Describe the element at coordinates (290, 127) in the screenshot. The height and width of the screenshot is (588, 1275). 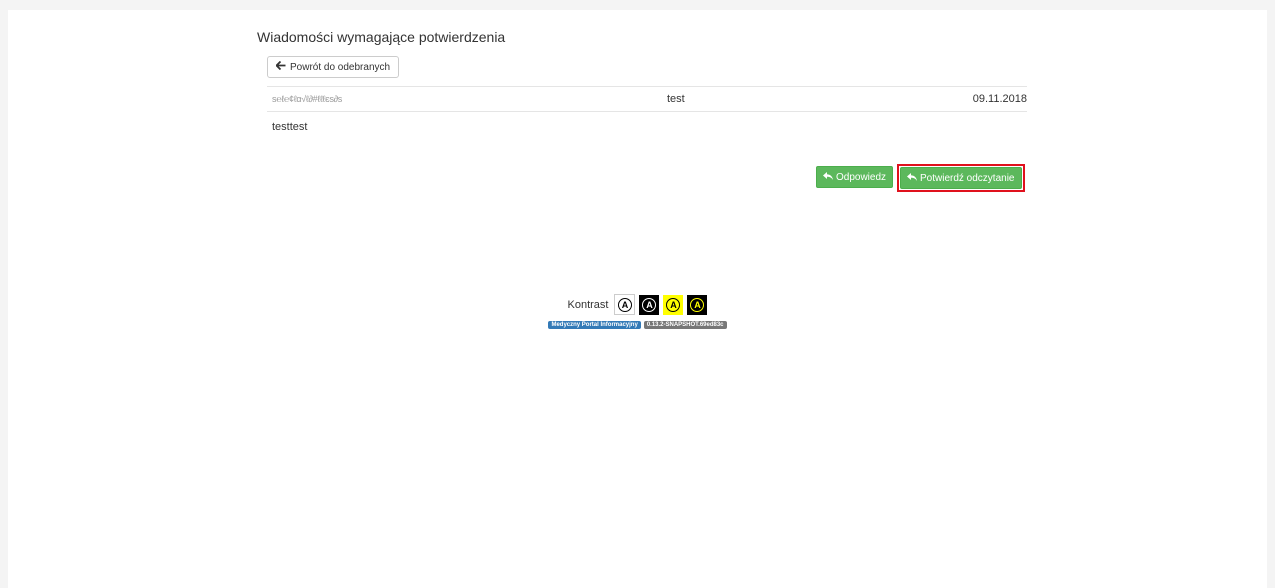
I see `message-body: testtest` at that location.